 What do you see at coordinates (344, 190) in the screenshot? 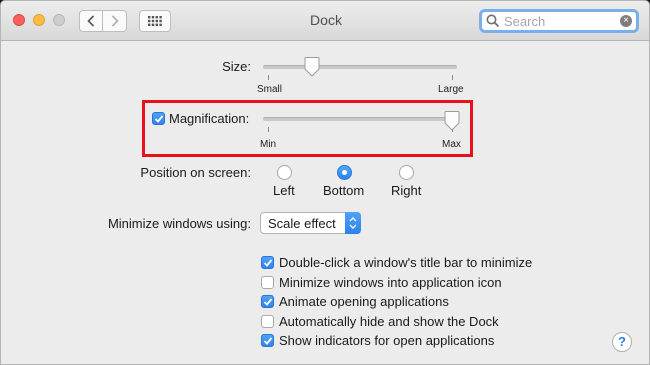
I see `position-bottom-label: Bottom` at bounding box center [344, 190].